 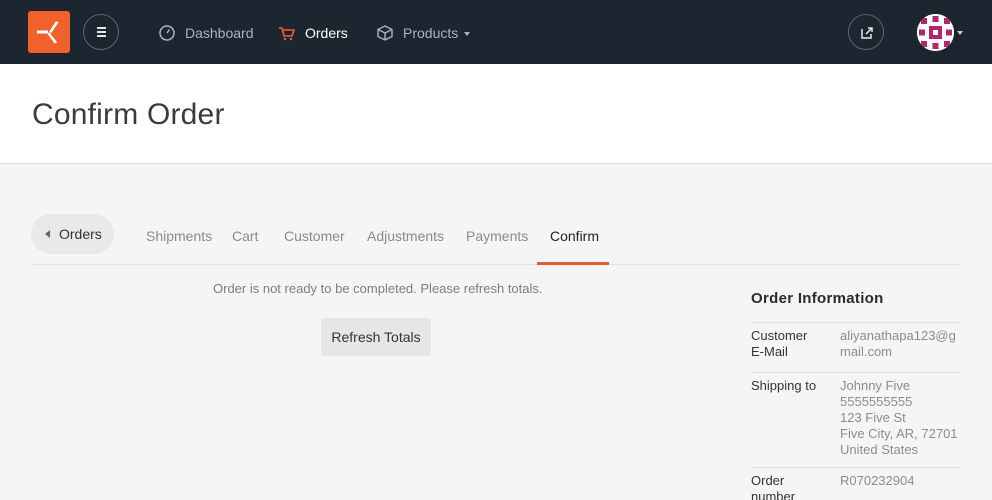 What do you see at coordinates (817, 298) in the screenshot?
I see `order-information-title: Order Information` at bounding box center [817, 298].